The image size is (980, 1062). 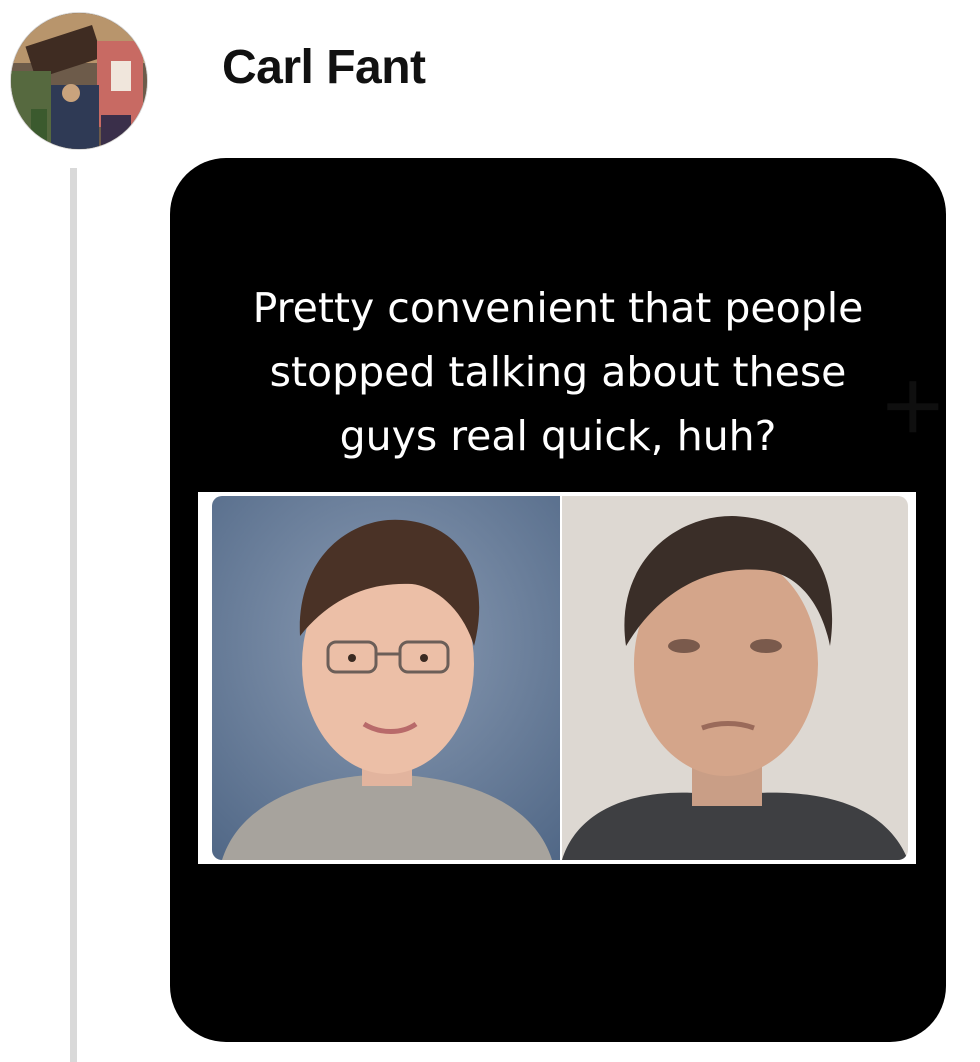 I want to click on meme-caption-line: guys real quick, huh?, so click(x=558, y=436).